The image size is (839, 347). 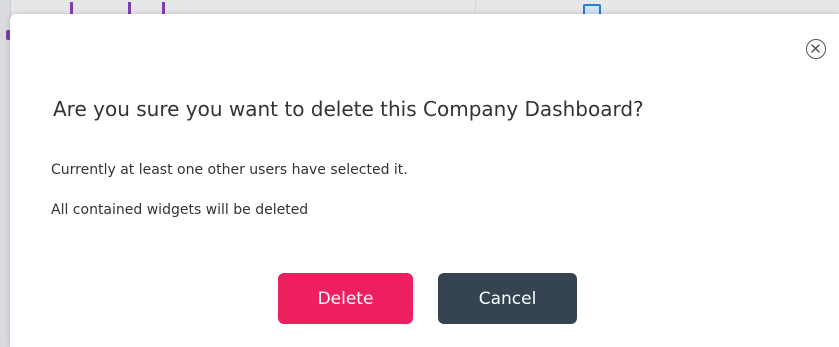 What do you see at coordinates (345, 298) in the screenshot?
I see `delete-button: Delete` at bounding box center [345, 298].